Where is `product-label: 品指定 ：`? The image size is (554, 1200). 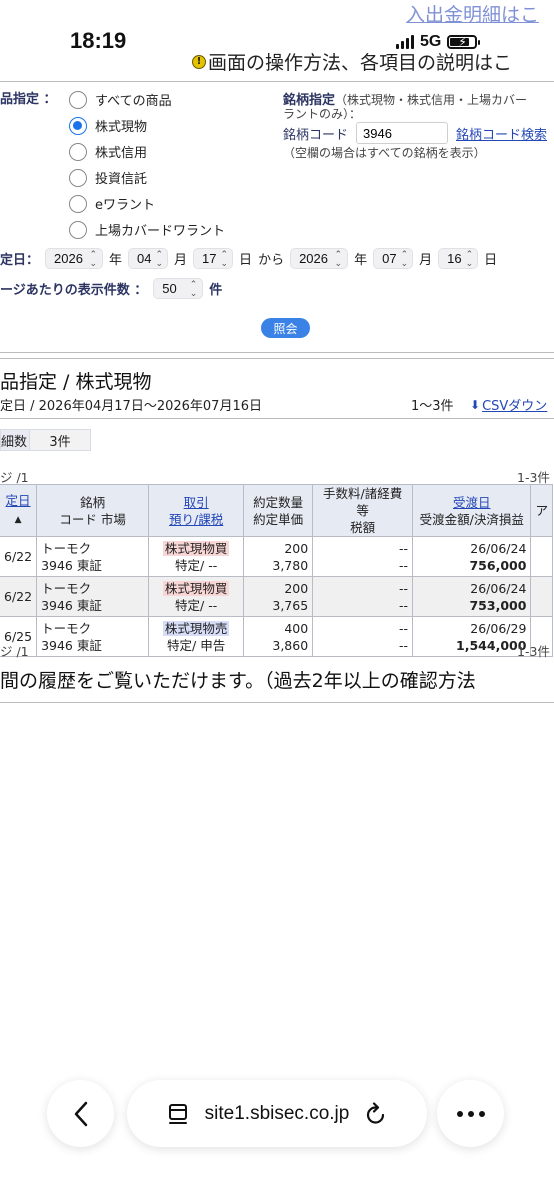 product-label: 品指定 ： is located at coordinates (28, 99).